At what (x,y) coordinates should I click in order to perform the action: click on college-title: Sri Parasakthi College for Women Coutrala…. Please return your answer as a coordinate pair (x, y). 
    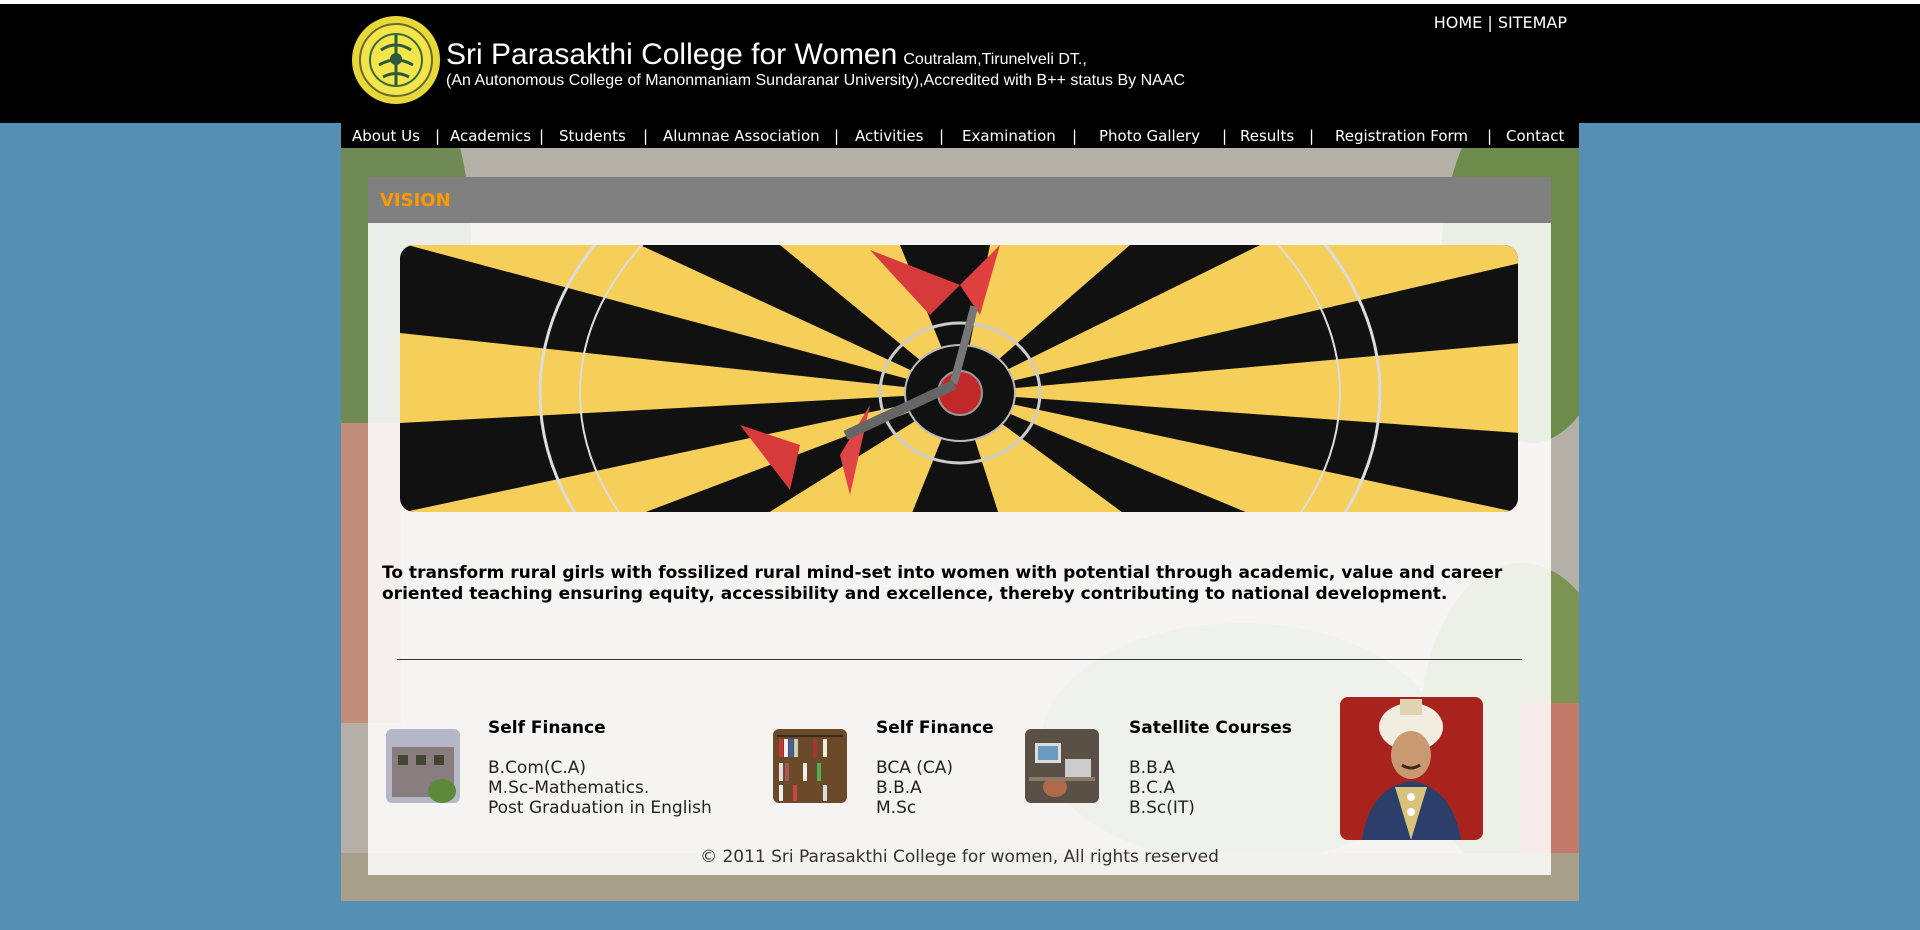
    Looking at the image, I should click on (766, 55).